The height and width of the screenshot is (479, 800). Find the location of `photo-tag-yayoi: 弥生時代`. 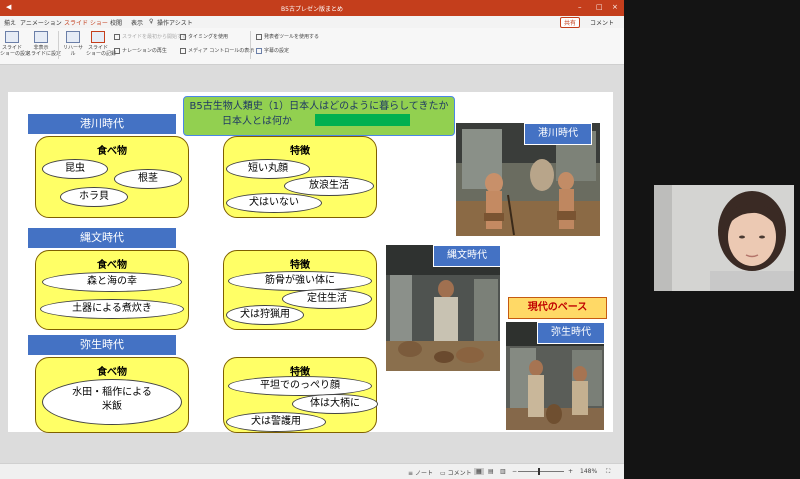

photo-tag-yayoi: 弥生時代 is located at coordinates (571, 333).